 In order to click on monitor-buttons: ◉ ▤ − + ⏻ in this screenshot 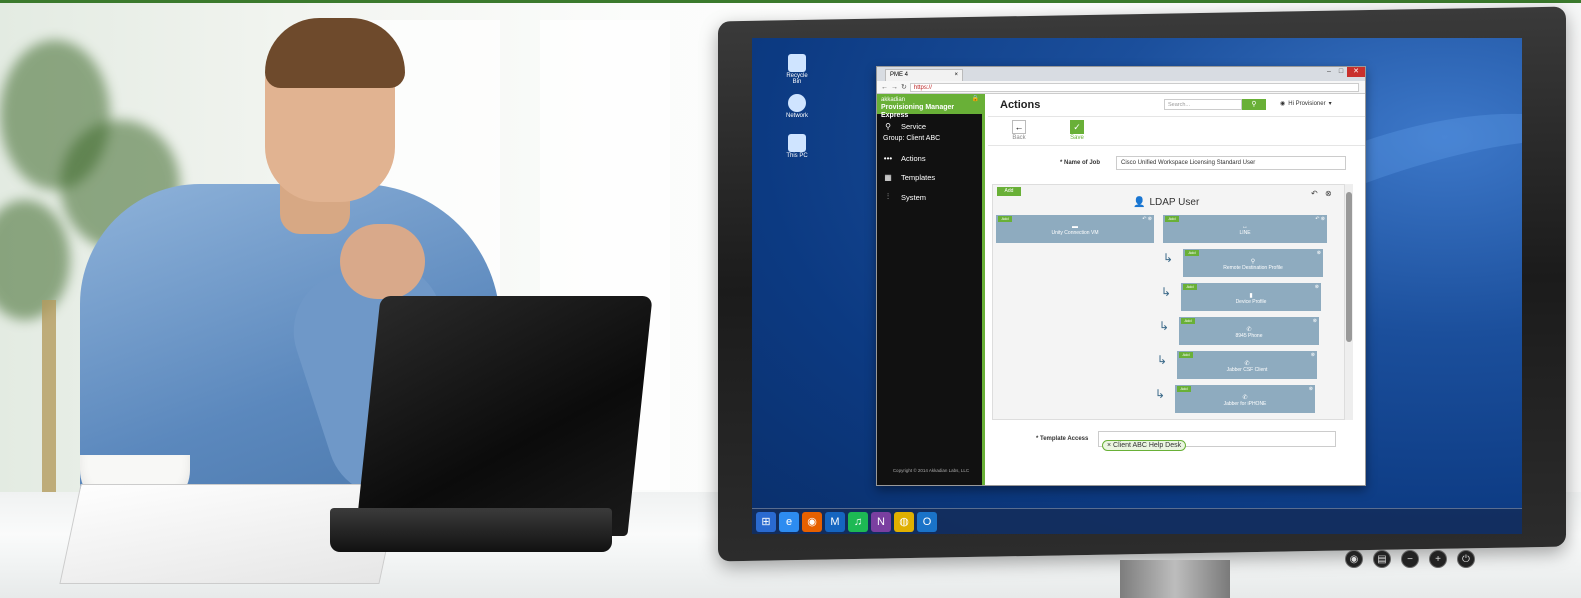, I will do `click(1410, 559)`.